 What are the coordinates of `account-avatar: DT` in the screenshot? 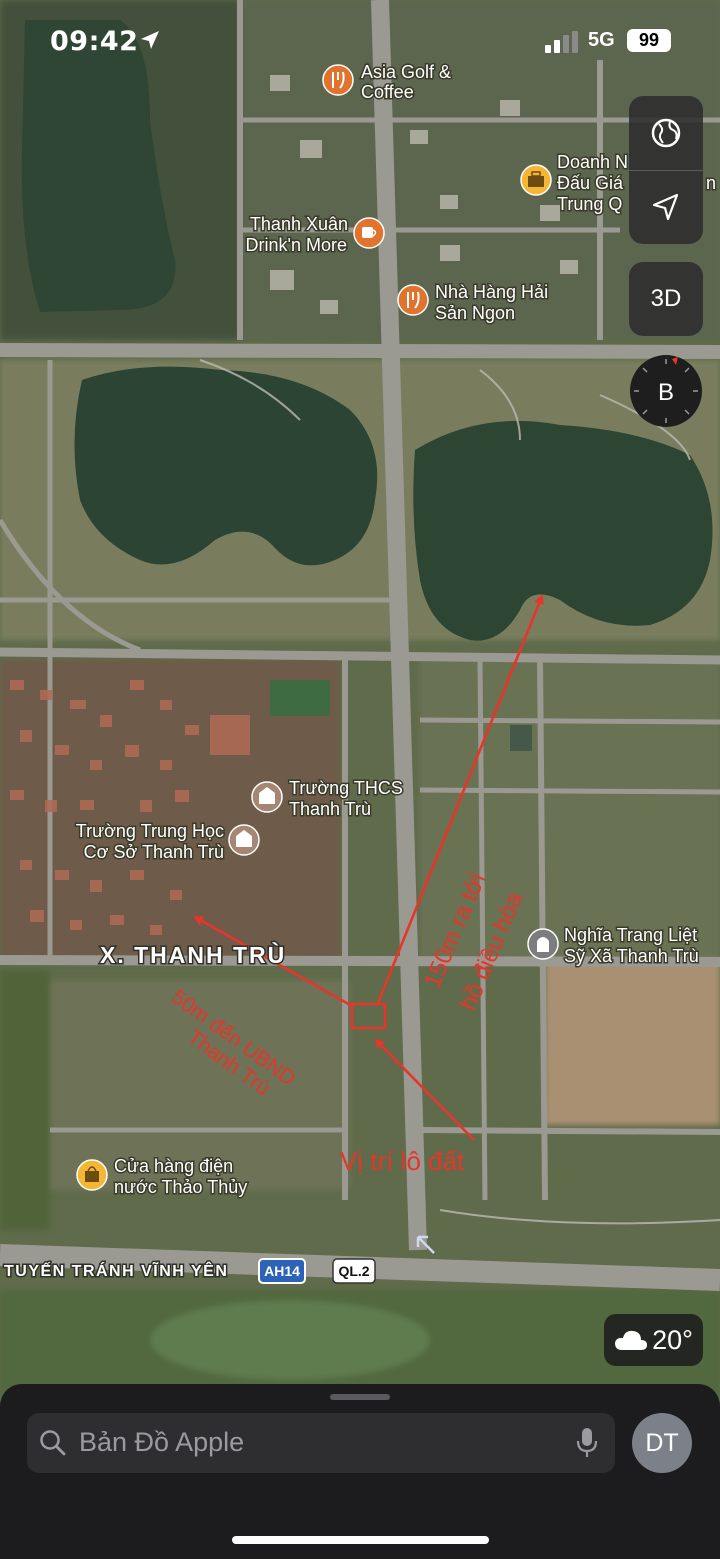 It's located at (662, 1443).